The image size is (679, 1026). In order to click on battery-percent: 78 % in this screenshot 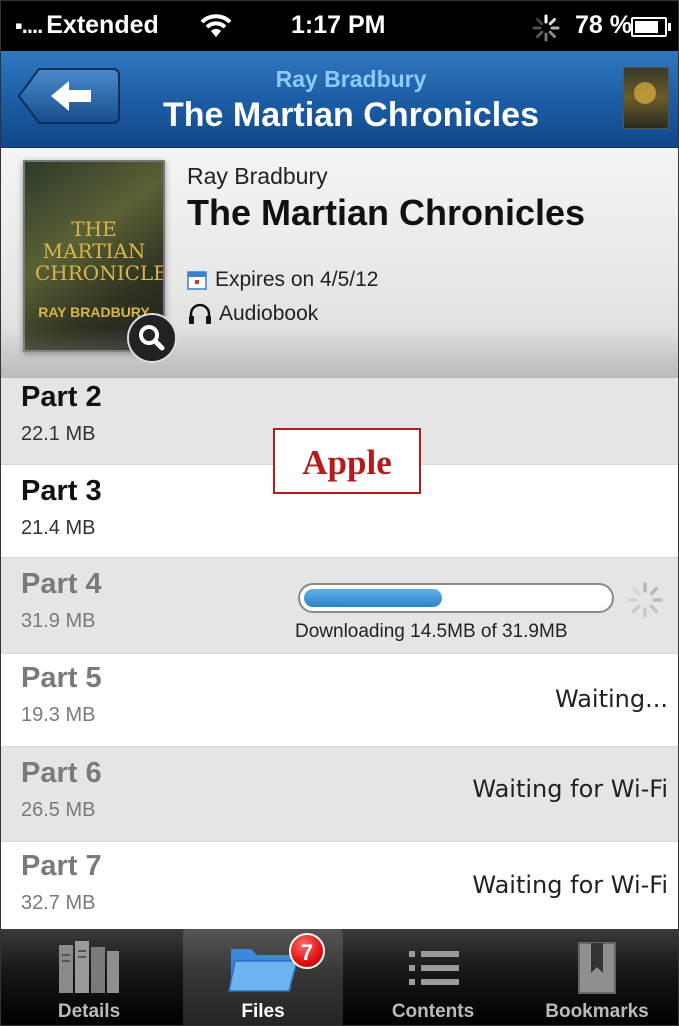, I will do `click(603, 25)`.